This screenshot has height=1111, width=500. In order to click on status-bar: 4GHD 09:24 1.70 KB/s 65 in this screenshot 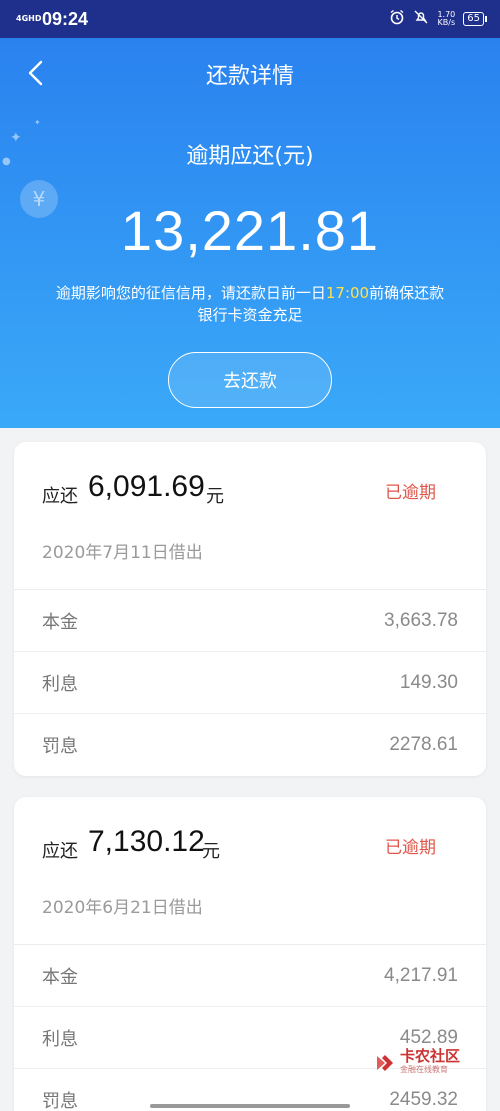, I will do `click(250, 19)`.